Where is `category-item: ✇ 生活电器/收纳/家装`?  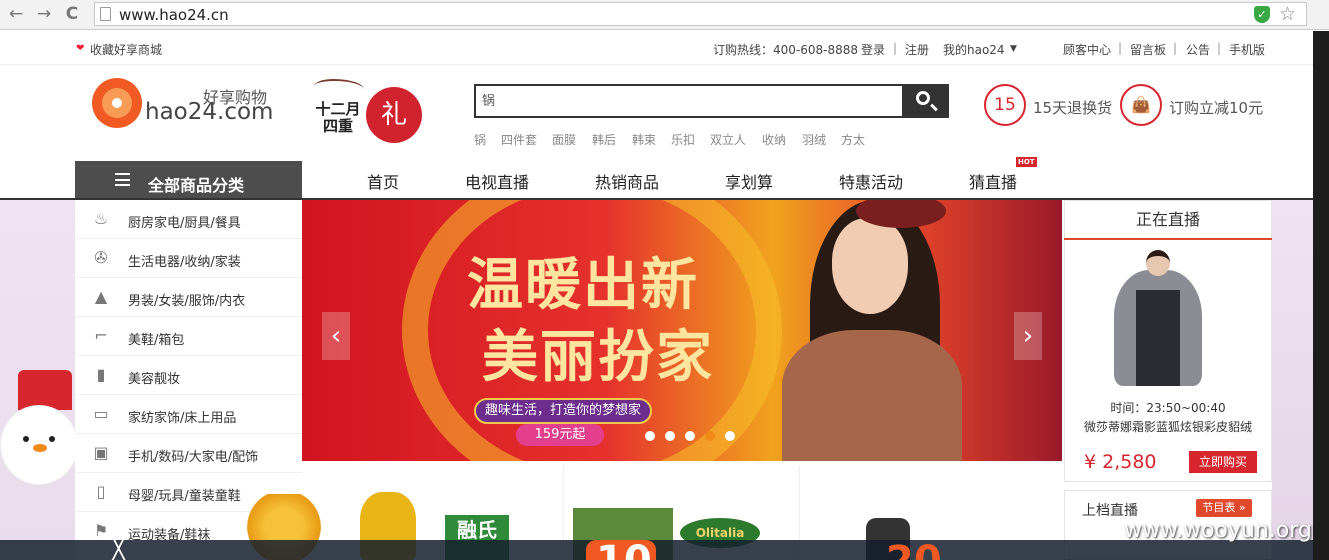 category-item: ✇ 生活电器/收纳/家装 is located at coordinates (188, 258).